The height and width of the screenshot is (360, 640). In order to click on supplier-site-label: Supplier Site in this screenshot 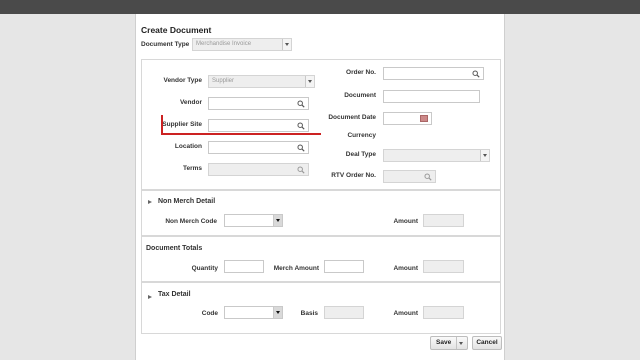, I will do `click(182, 124)`.